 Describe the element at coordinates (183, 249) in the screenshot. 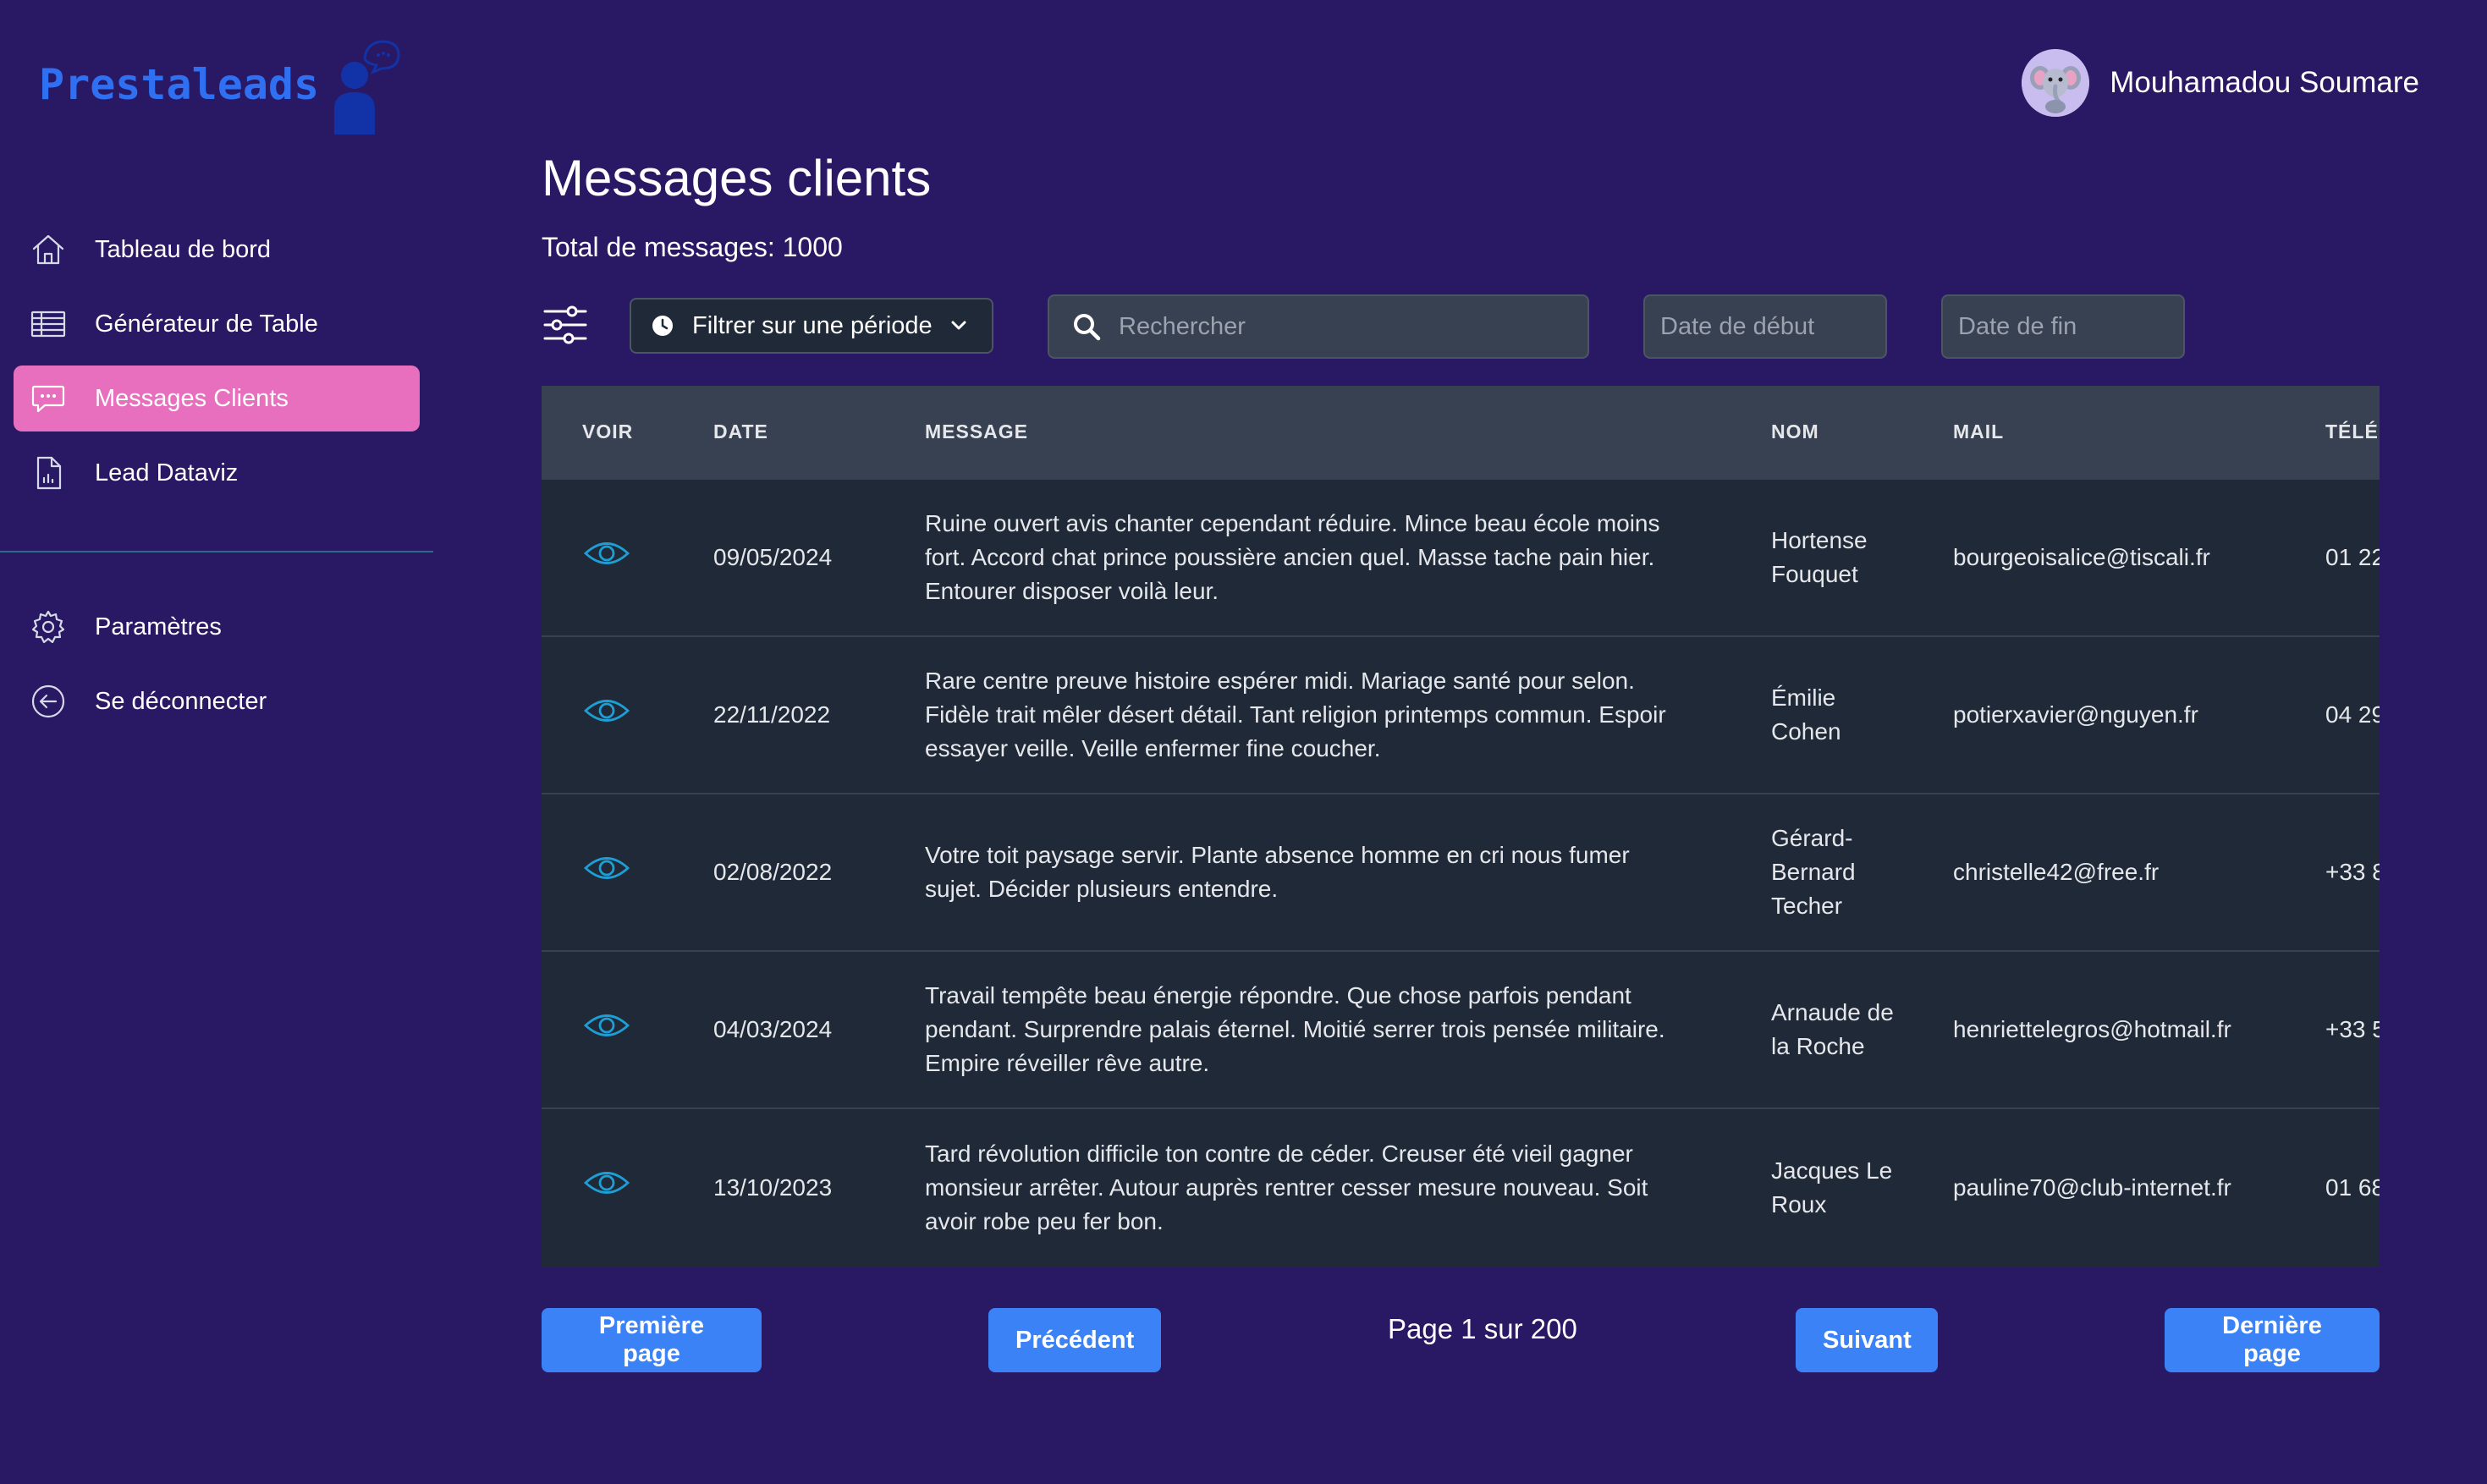

I see `sidebar-item-label: Tableau de bord` at that location.